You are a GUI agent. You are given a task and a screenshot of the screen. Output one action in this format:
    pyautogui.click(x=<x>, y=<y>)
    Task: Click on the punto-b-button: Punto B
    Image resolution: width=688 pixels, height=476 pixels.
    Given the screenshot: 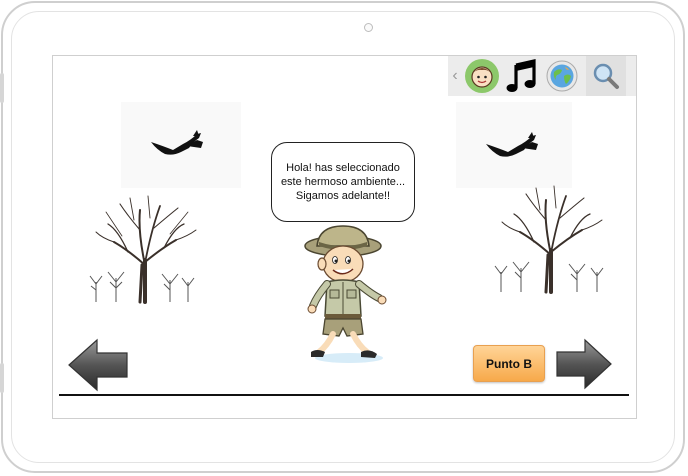 What is the action you would take?
    pyautogui.click(x=509, y=363)
    